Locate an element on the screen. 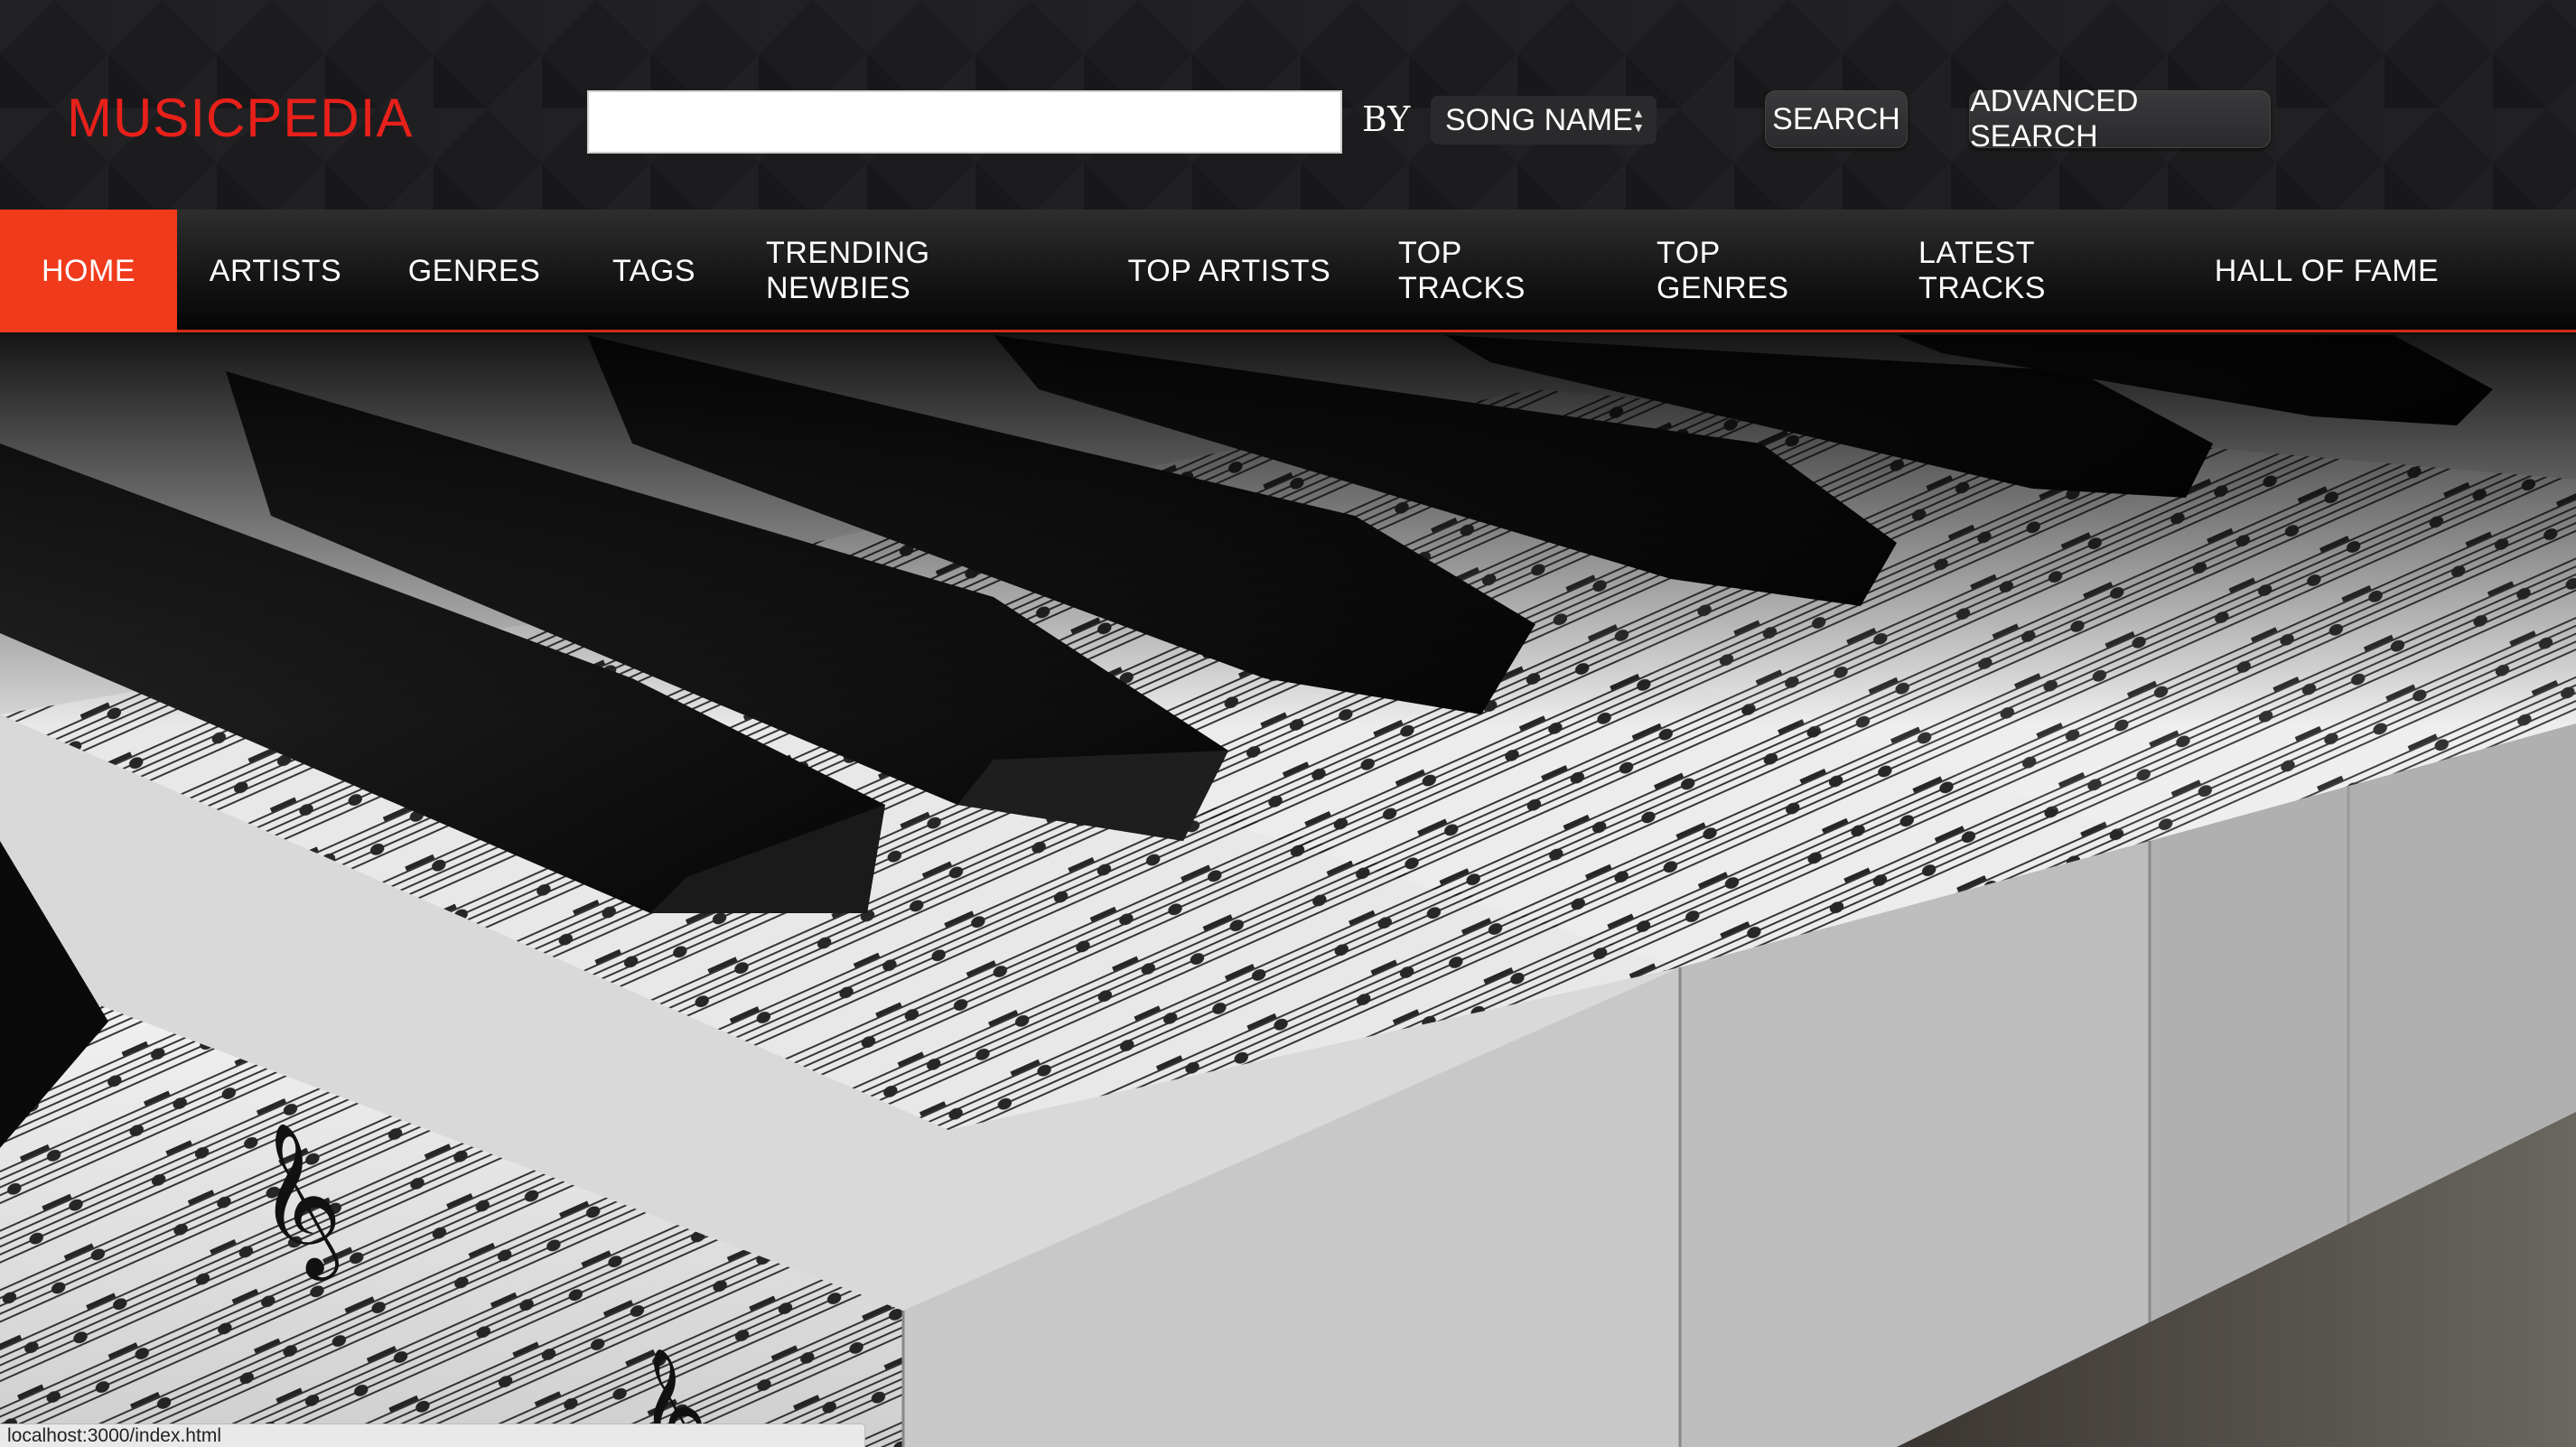  search-input is located at coordinates (964, 122).